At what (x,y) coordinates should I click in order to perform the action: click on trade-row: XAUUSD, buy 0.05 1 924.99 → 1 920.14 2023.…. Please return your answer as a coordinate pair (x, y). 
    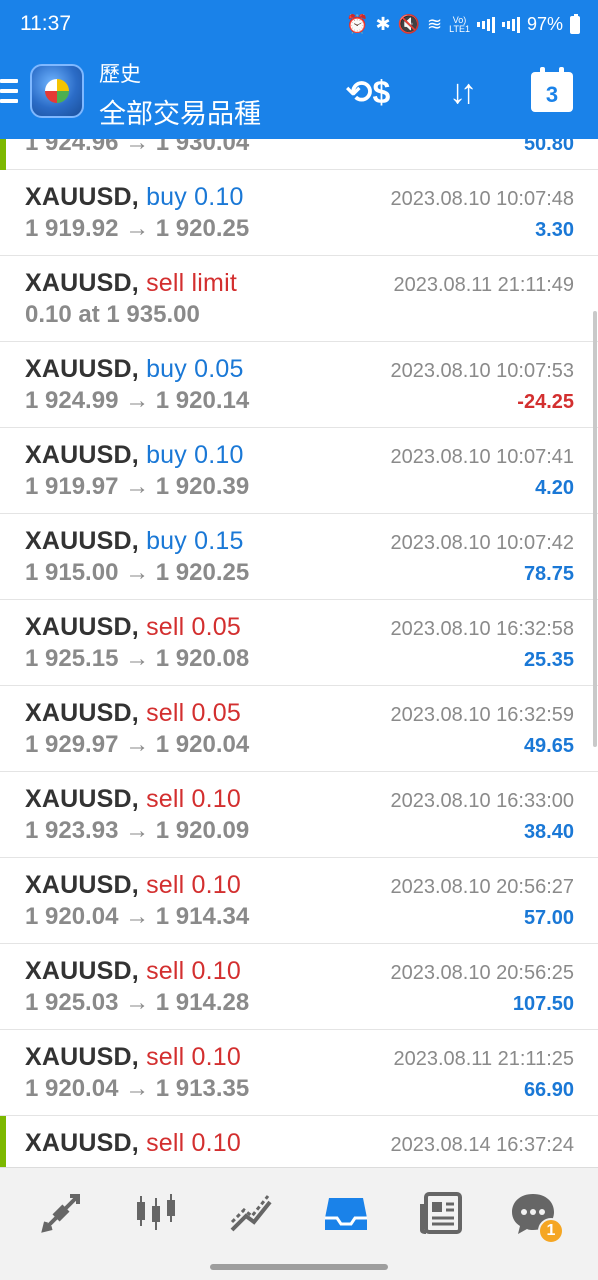
    Looking at the image, I should click on (299, 385).